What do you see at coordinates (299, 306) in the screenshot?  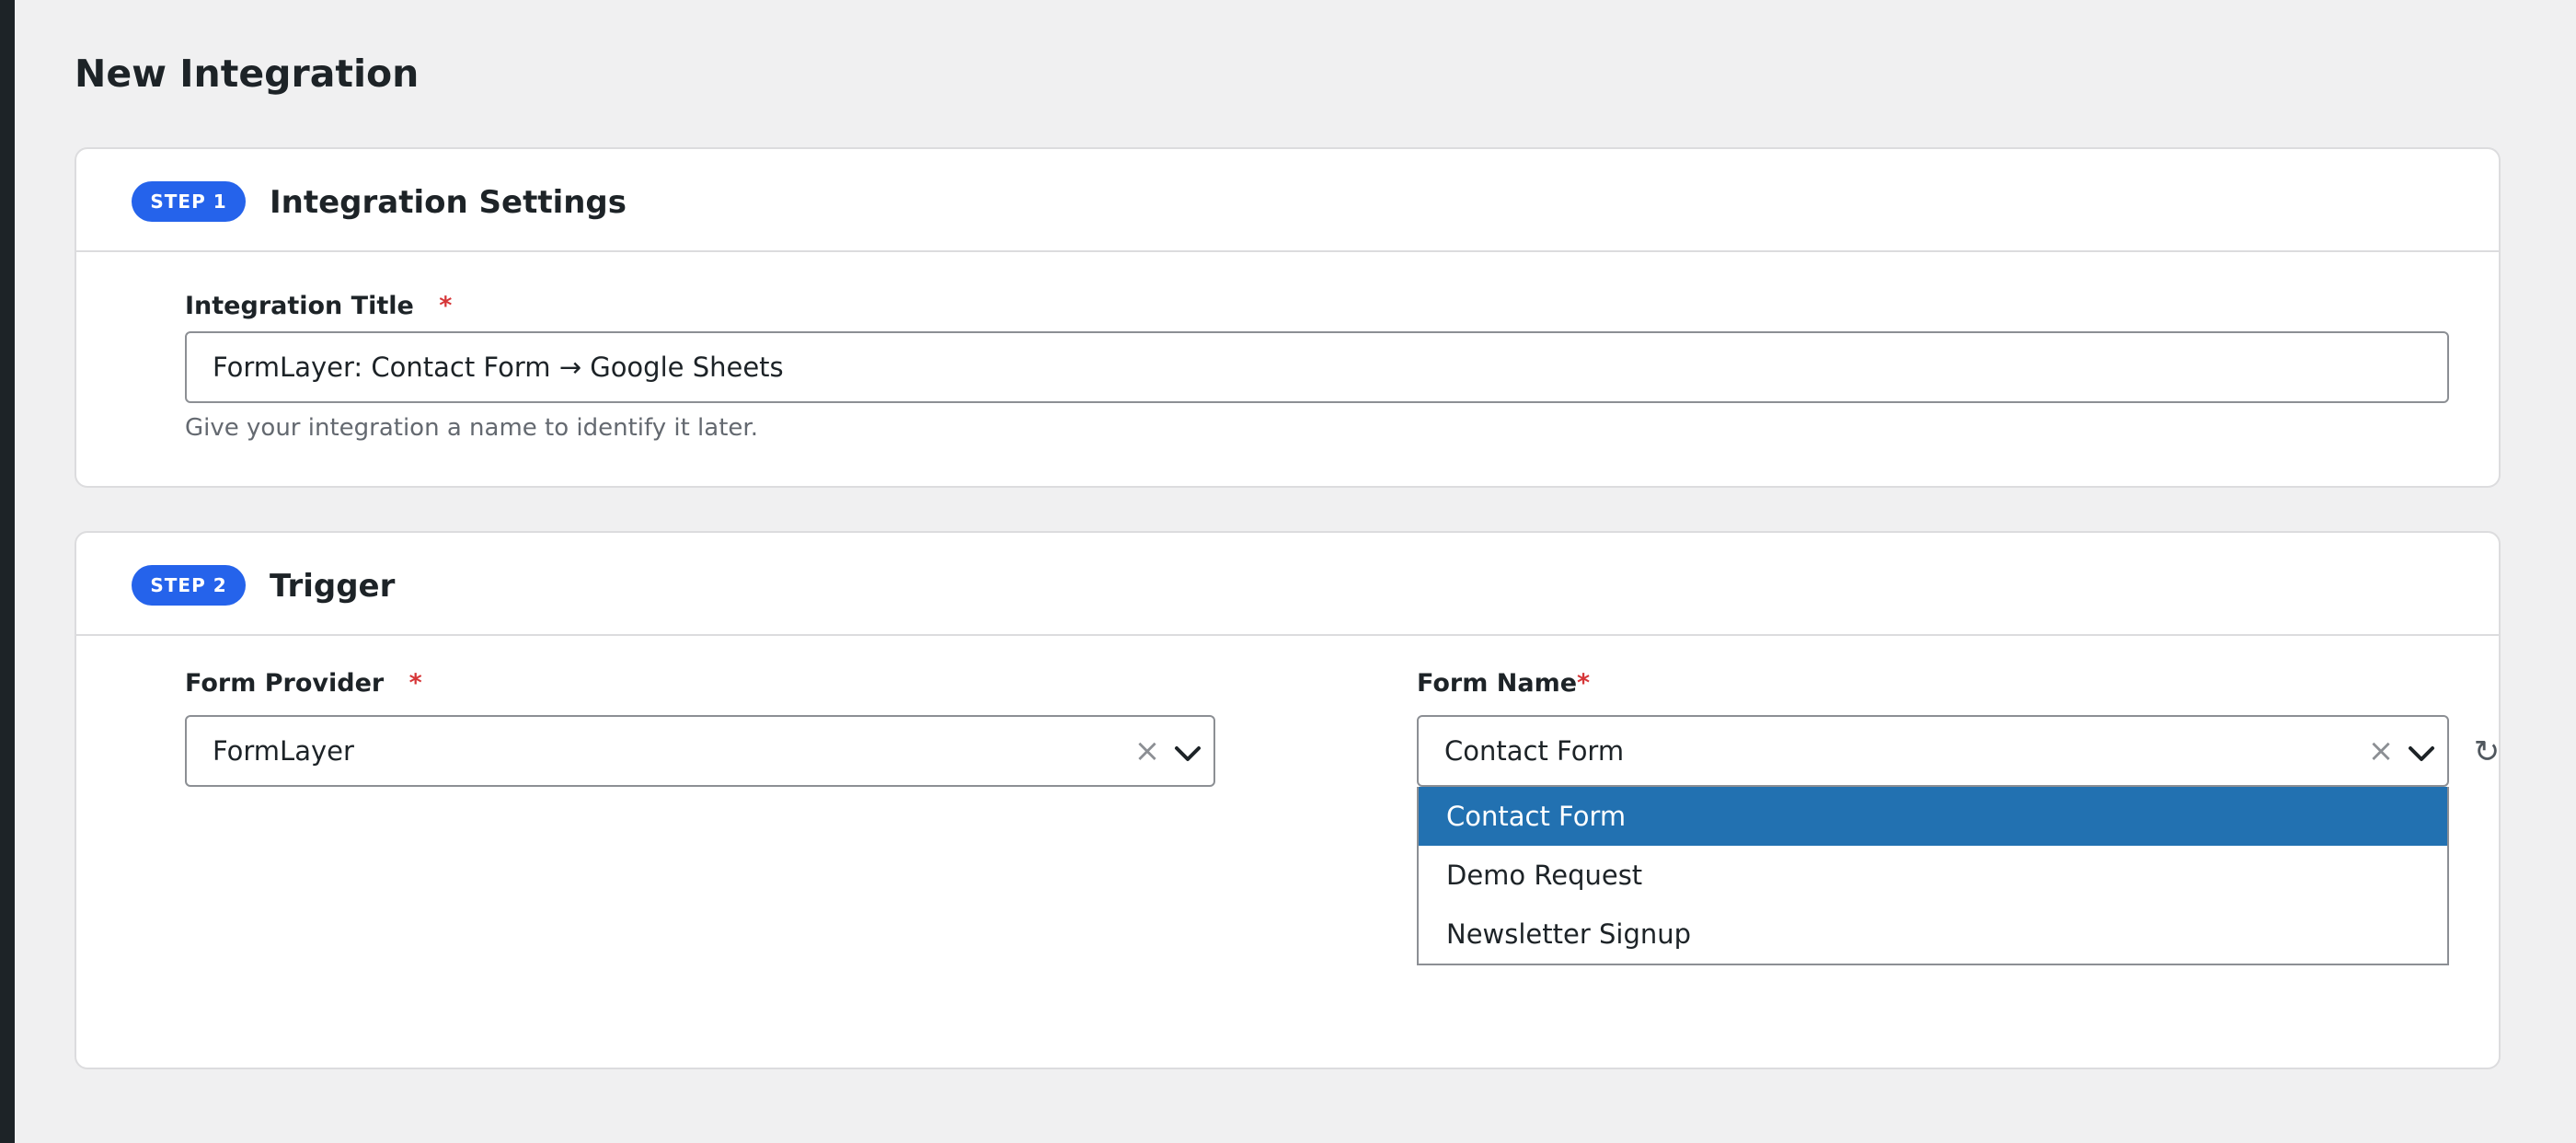 I see `label-text: Integration Title` at bounding box center [299, 306].